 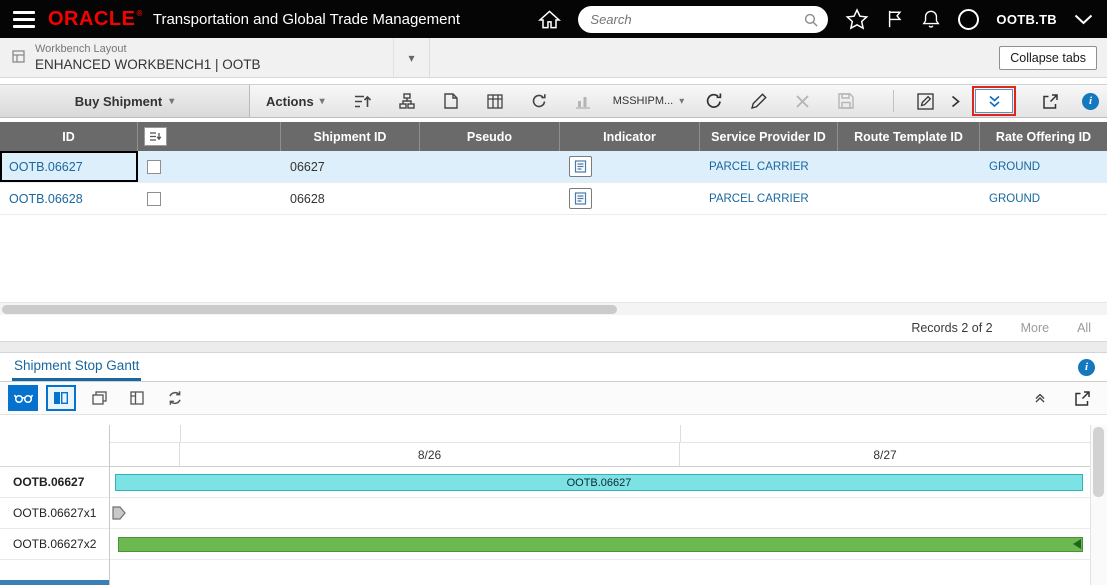 I want to click on search-input, so click(x=703, y=19).